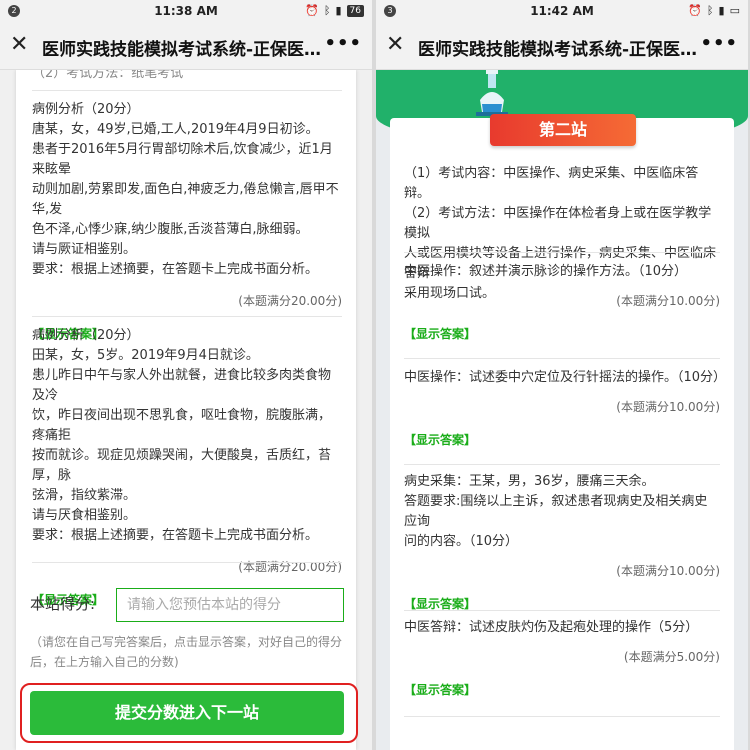  What do you see at coordinates (63, 604) in the screenshot?
I see `score-label: 本站得分:` at bounding box center [63, 604].